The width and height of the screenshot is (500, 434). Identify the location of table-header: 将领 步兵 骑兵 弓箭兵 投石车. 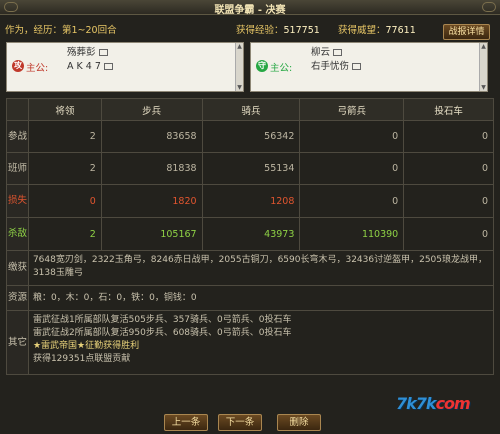
(250, 109).